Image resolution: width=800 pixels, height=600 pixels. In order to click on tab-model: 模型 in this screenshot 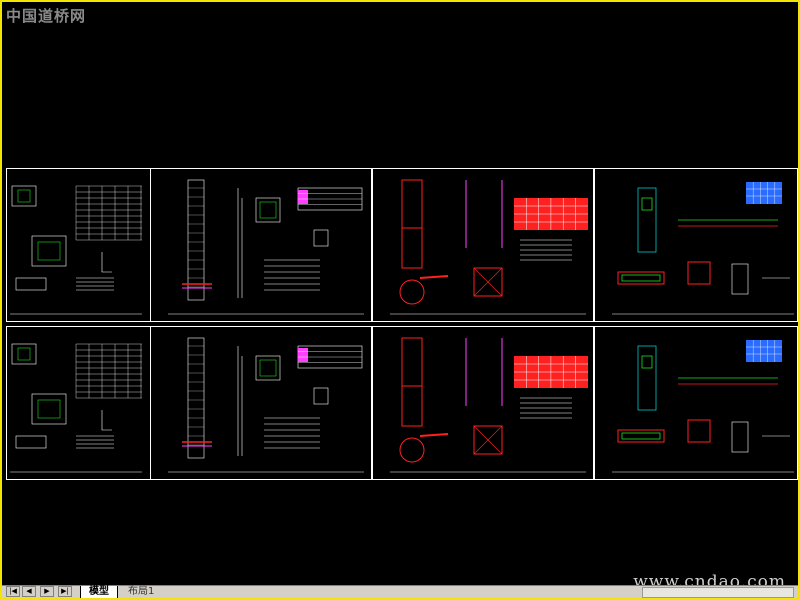, I will do `click(99, 592)`.